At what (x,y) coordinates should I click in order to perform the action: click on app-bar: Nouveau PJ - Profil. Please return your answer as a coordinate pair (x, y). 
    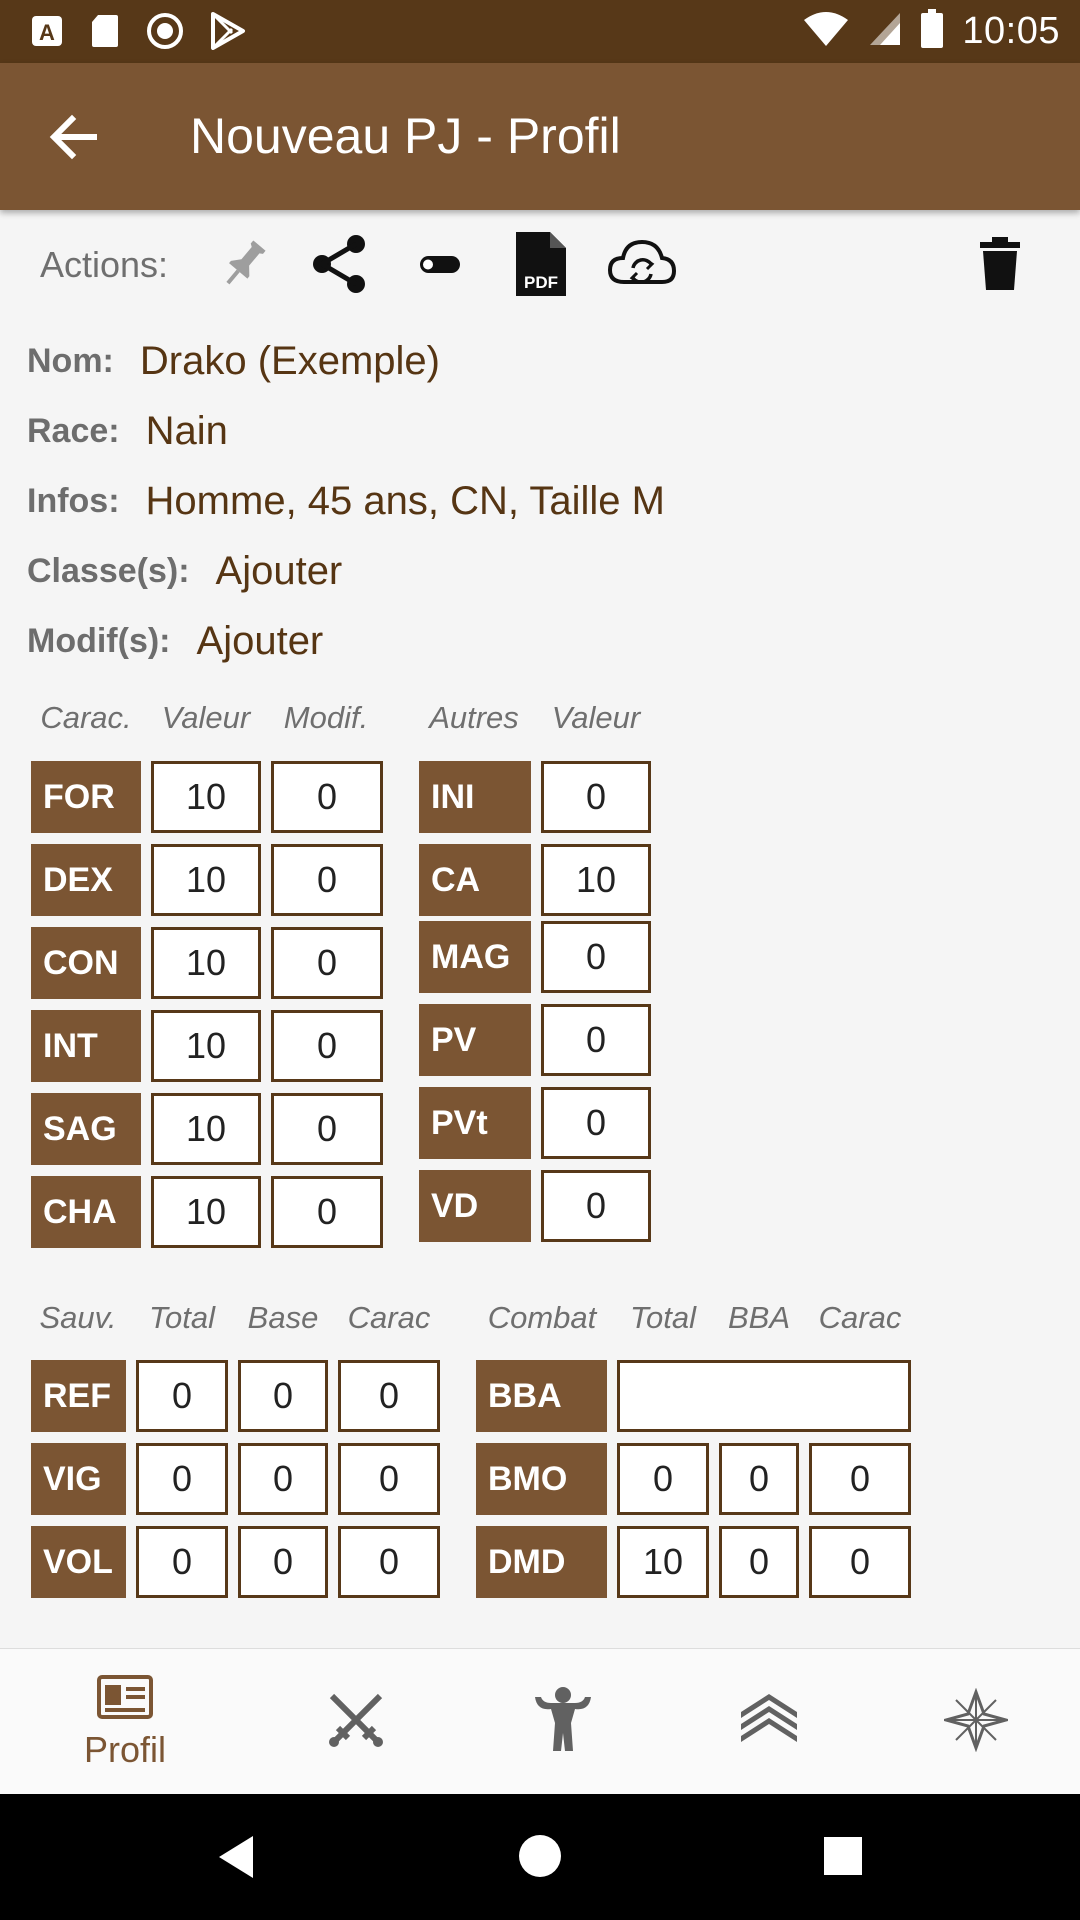
    Looking at the image, I should click on (540, 136).